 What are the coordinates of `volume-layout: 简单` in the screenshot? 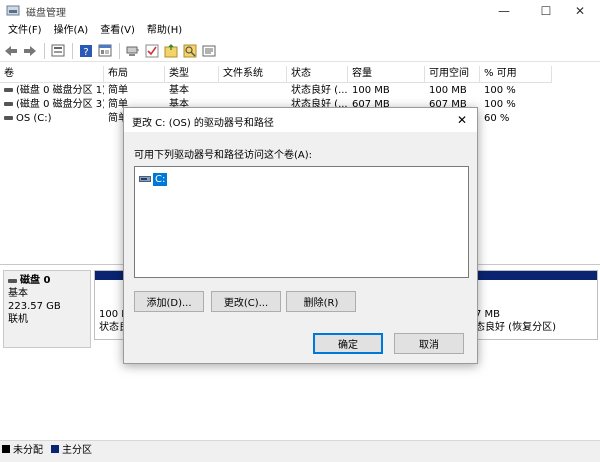 It's located at (118, 90).